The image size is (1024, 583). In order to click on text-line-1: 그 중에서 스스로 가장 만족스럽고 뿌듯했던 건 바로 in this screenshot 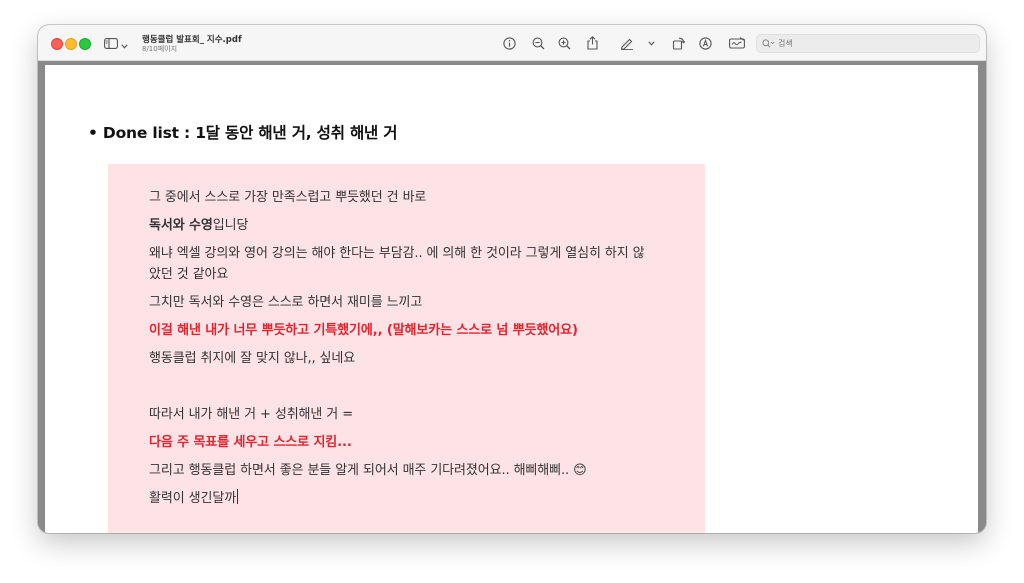, I will do `click(288, 197)`.